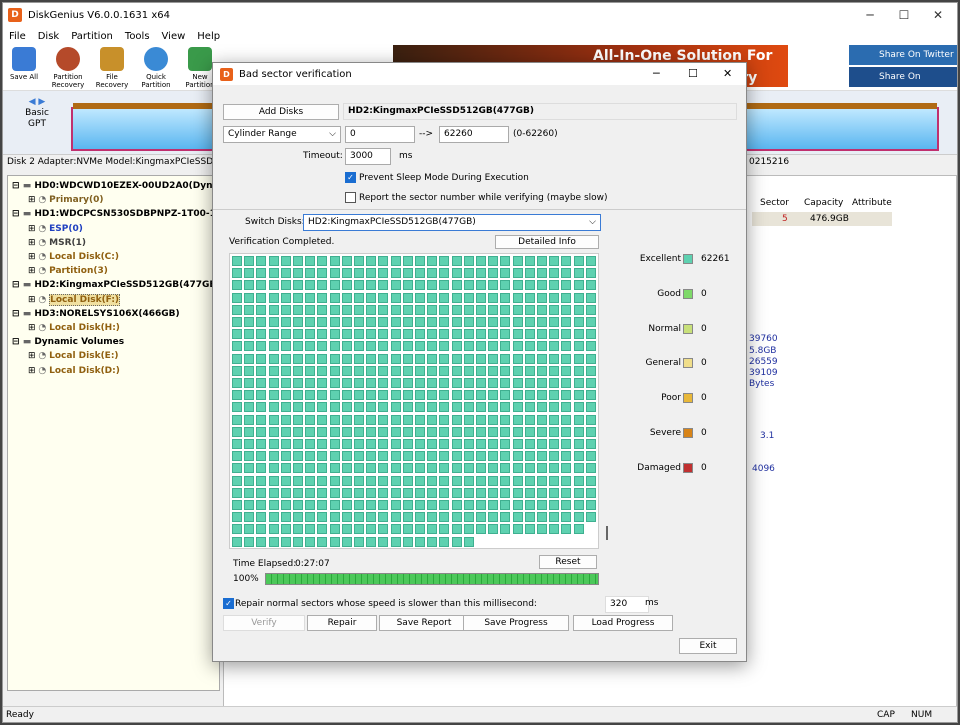 This screenshot has height=725, width=960. Describe the element at coordinates (33, 243) in the screenshot. I see `expand-icon: ⊞` at that location.